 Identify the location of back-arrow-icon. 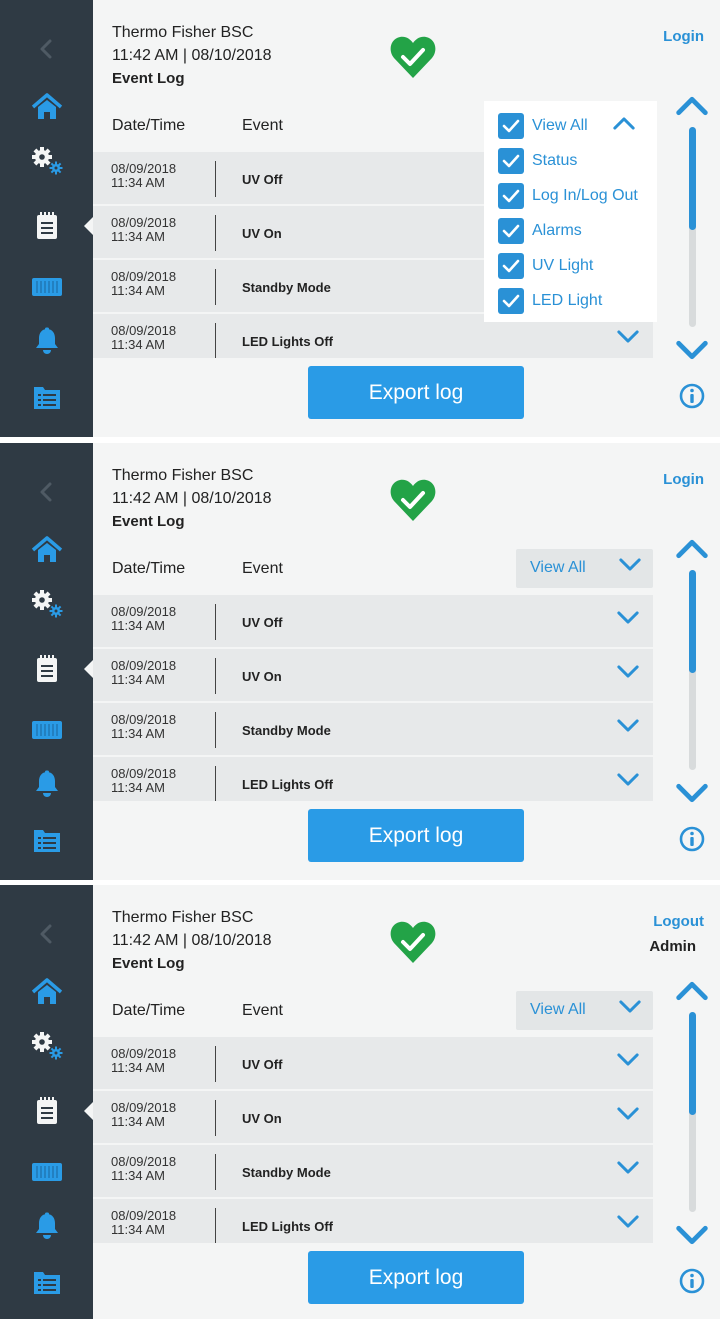
(47, 49).